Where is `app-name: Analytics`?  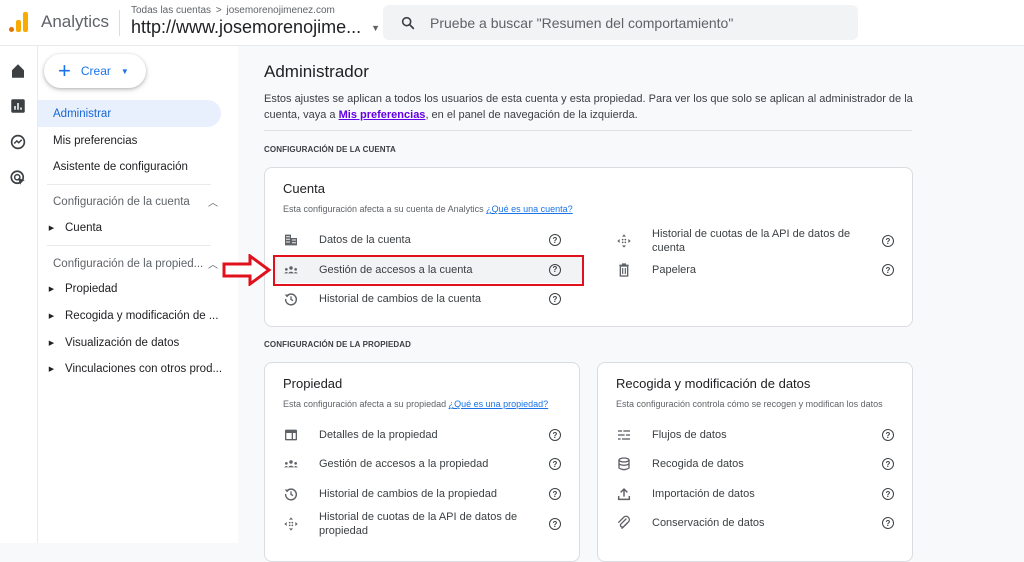
app-name: Analytics is located at coordinates (75, 21).